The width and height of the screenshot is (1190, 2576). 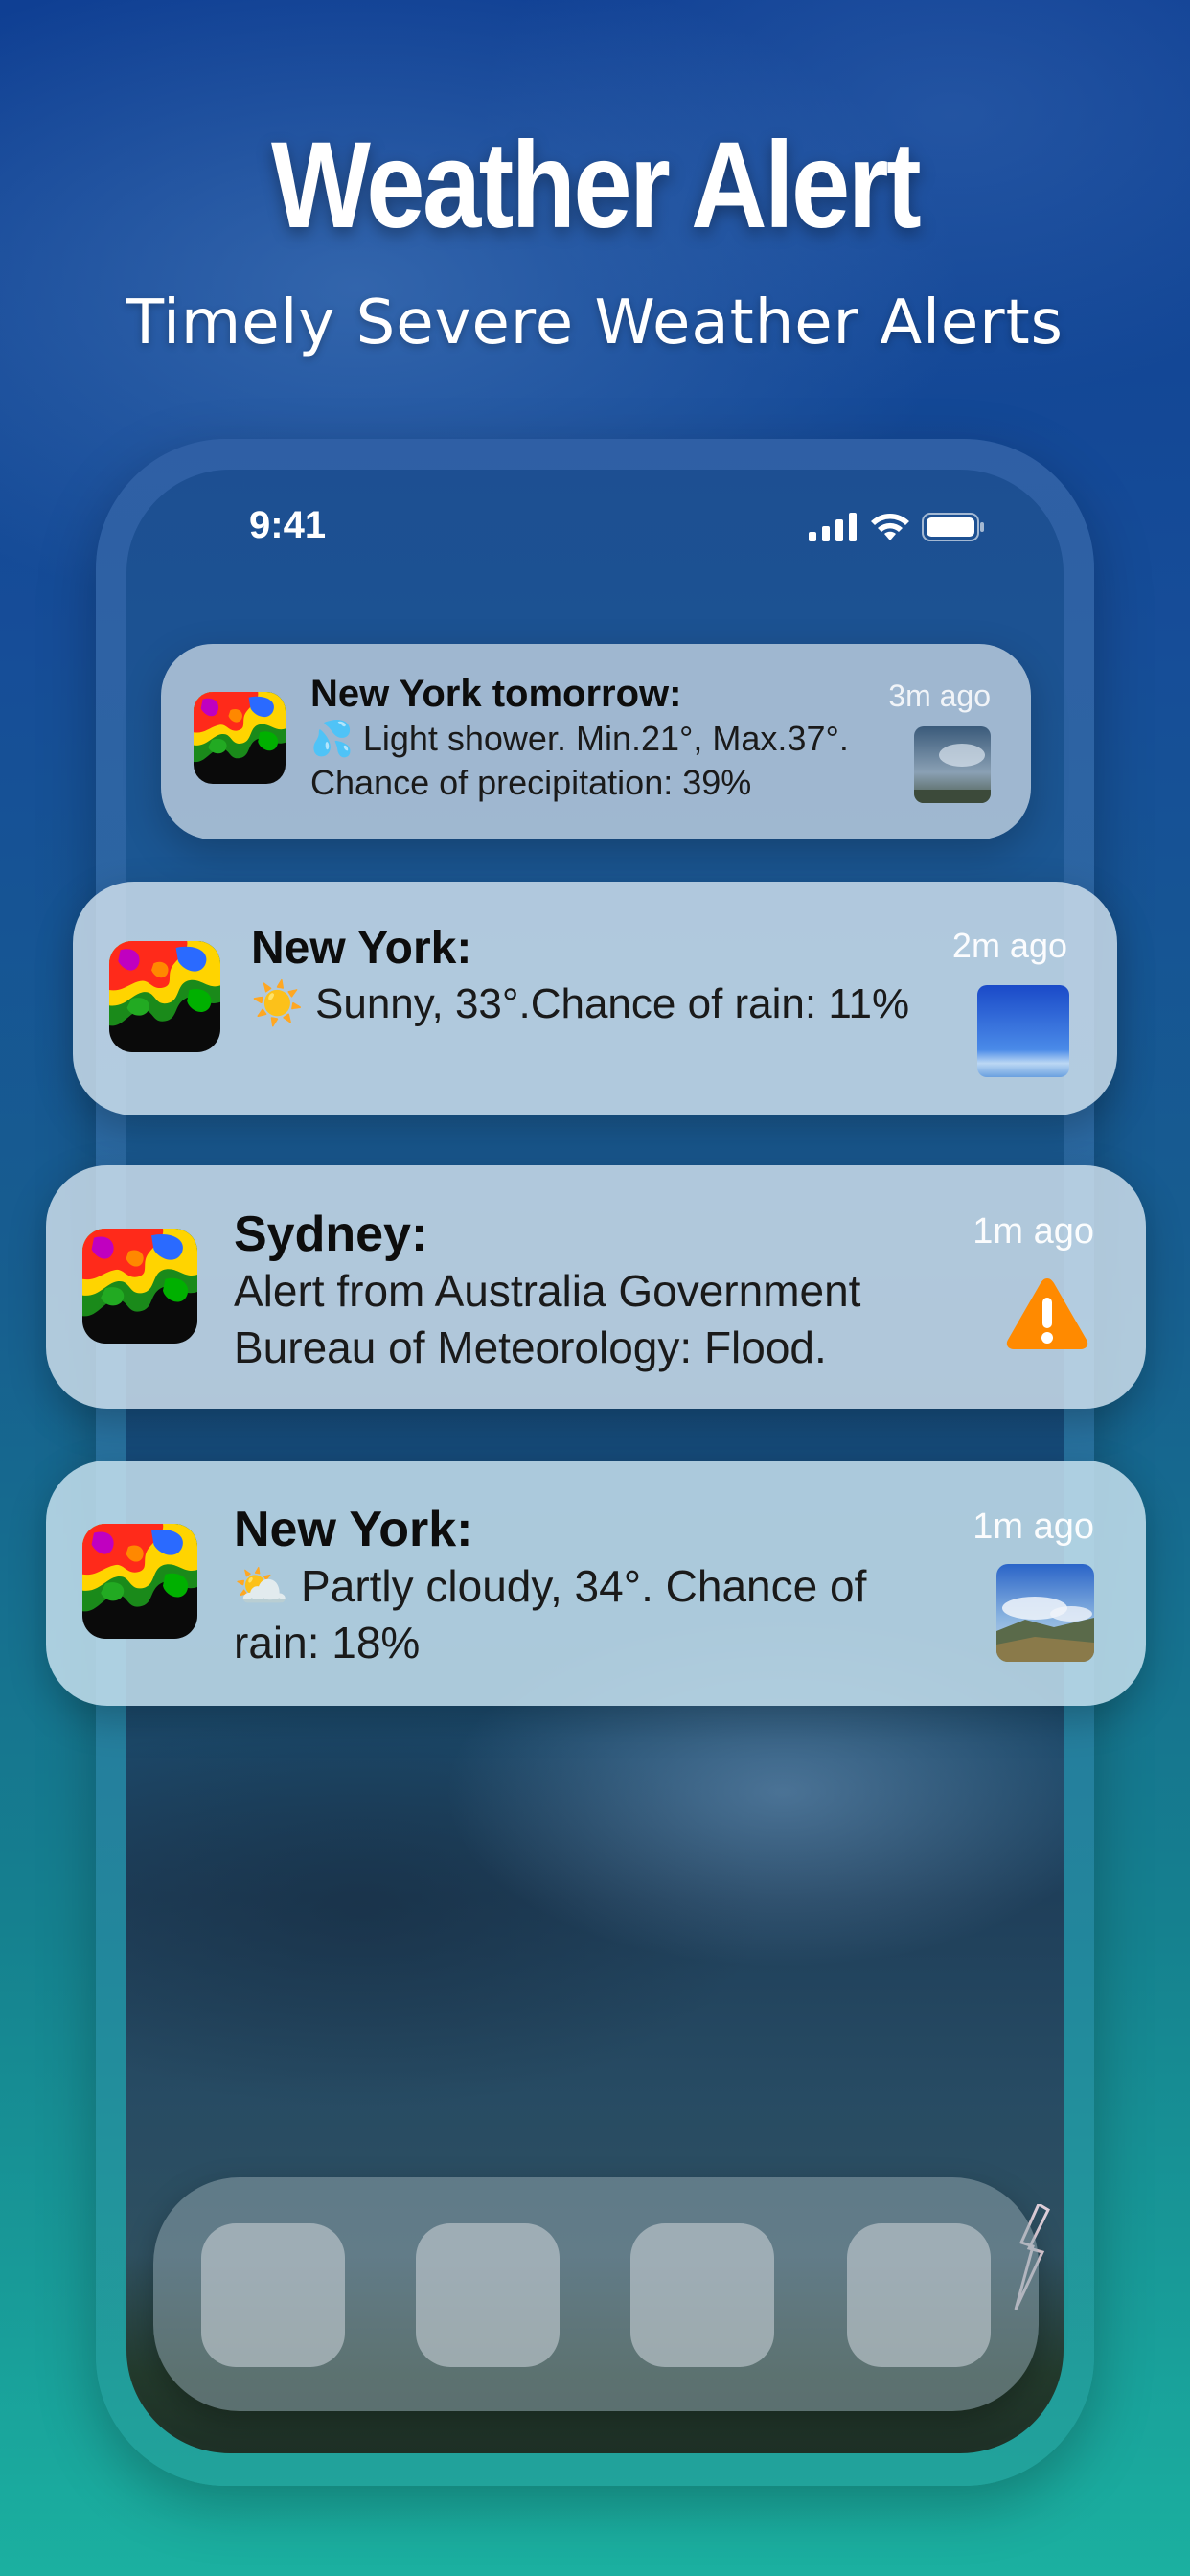 What do you see at coordinates (1023, 1031) in the screenshot?
I see `blue-sky-thumbnail` at bounding box center [1023, 1031].